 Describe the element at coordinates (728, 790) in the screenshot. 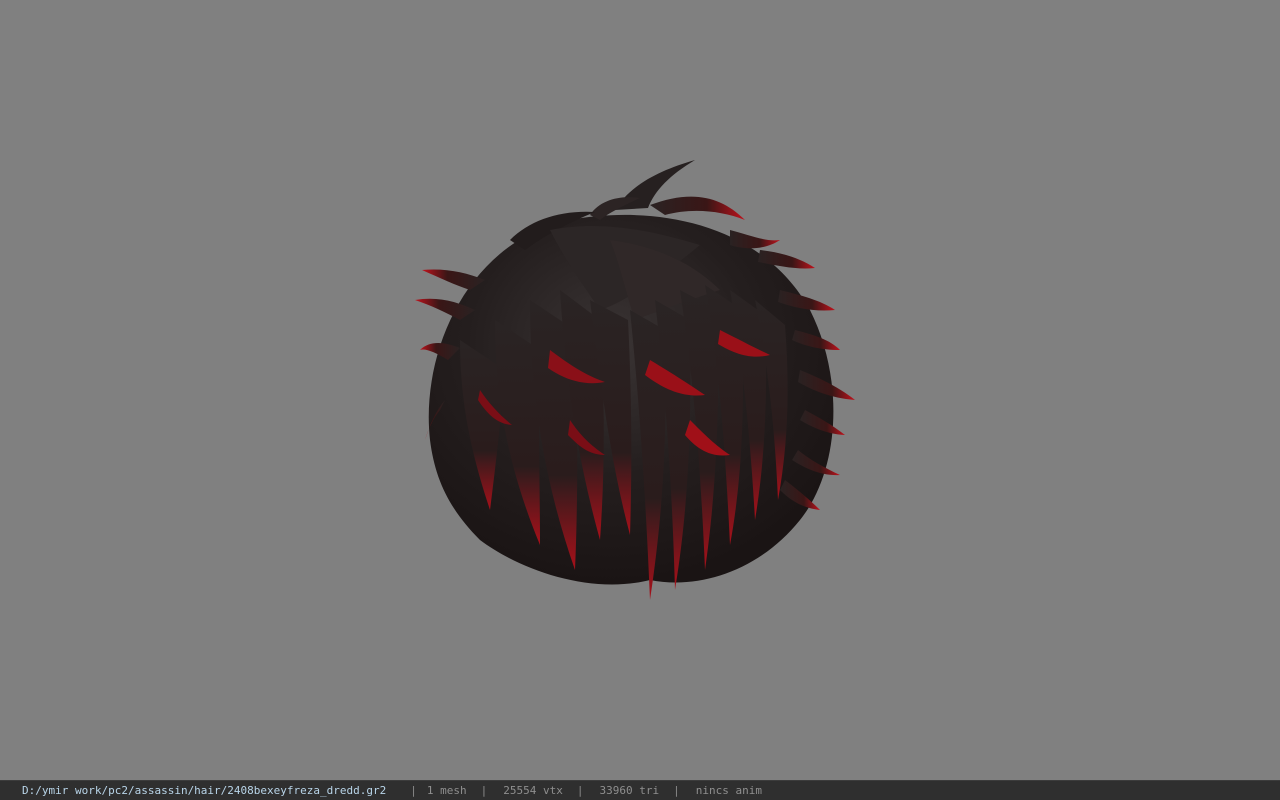

I see `anim-status: nincs anim` at that location.